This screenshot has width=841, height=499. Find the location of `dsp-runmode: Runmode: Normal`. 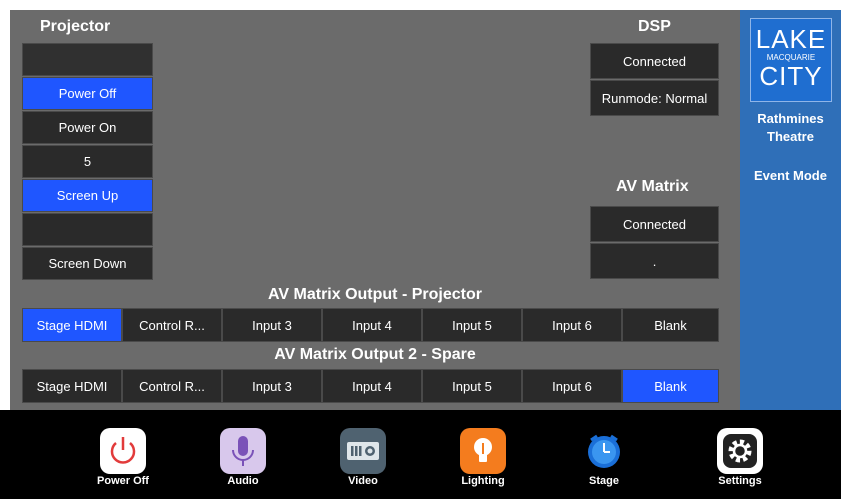

dsp-runmode: Runmode: Normal is located at coordinates (654, 98).